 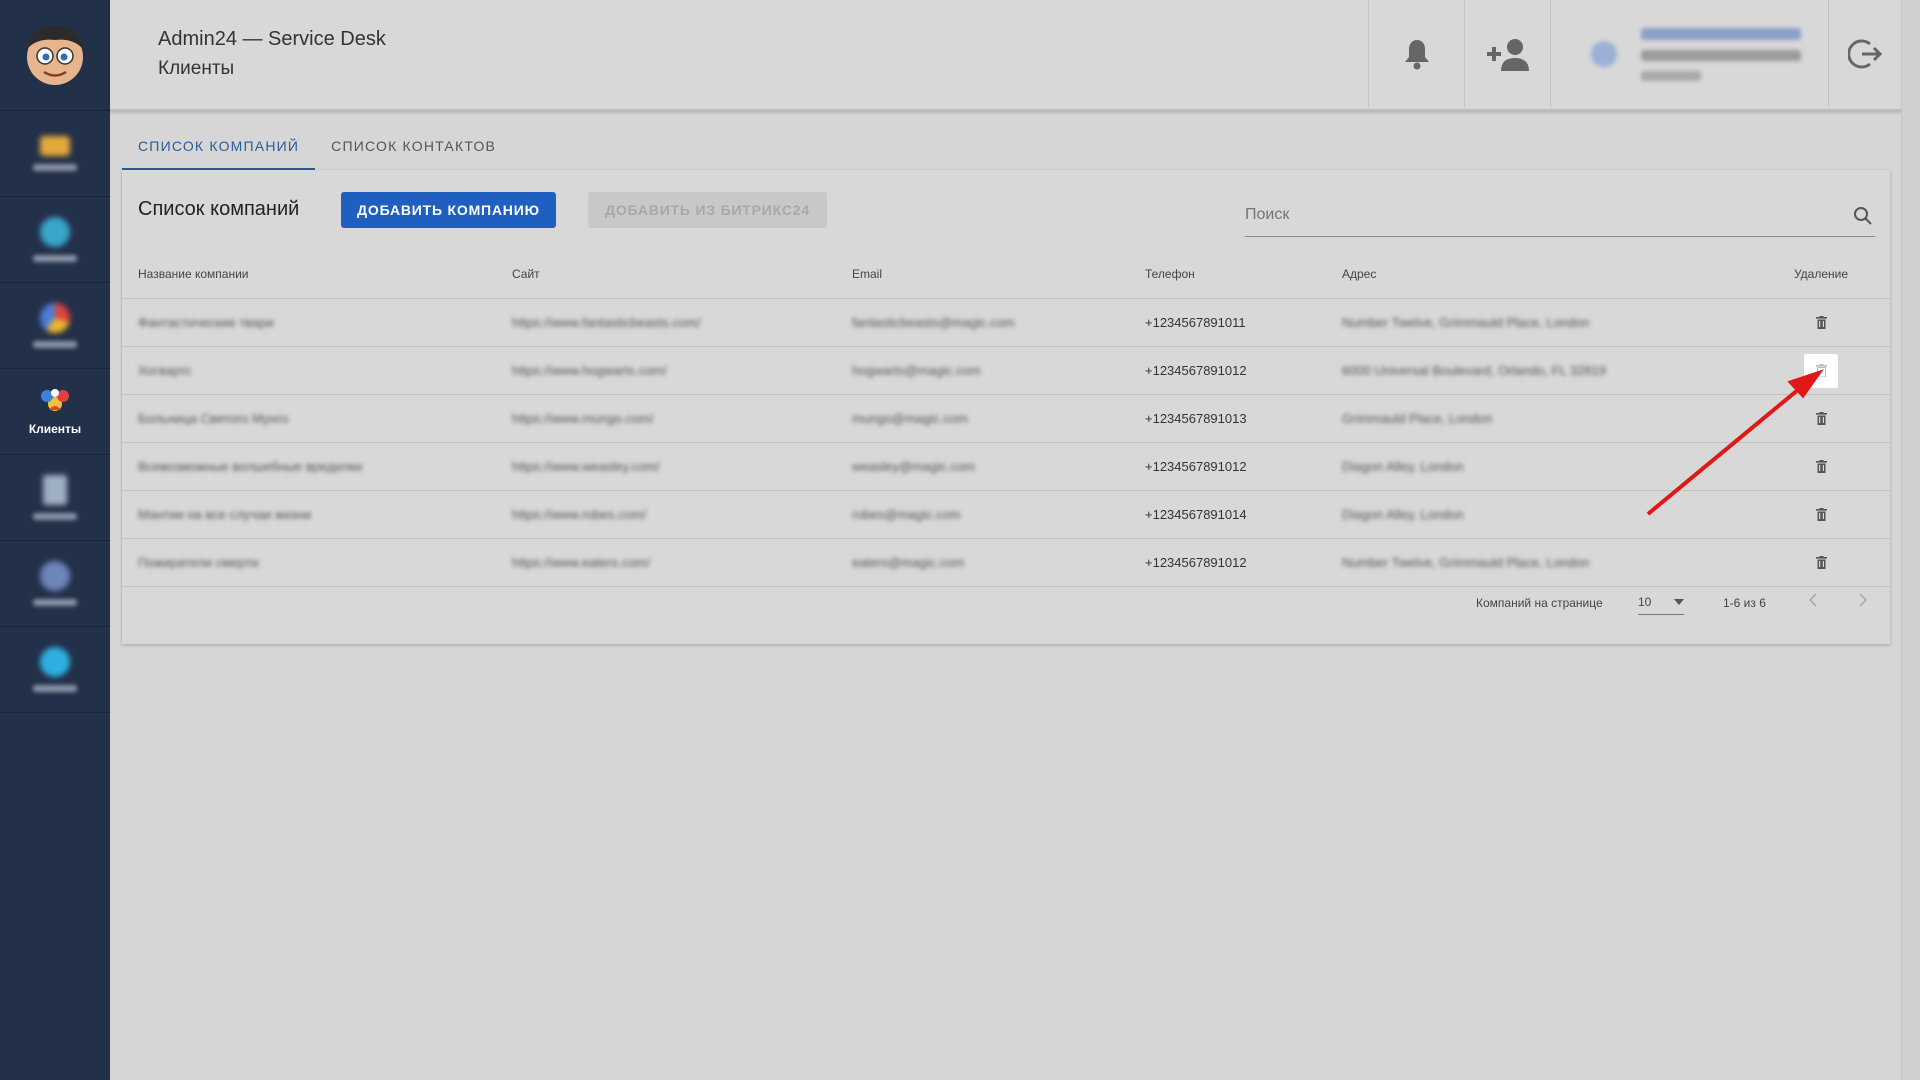 I want to click on per-page-select: 10, so click(x=1661, y=602).